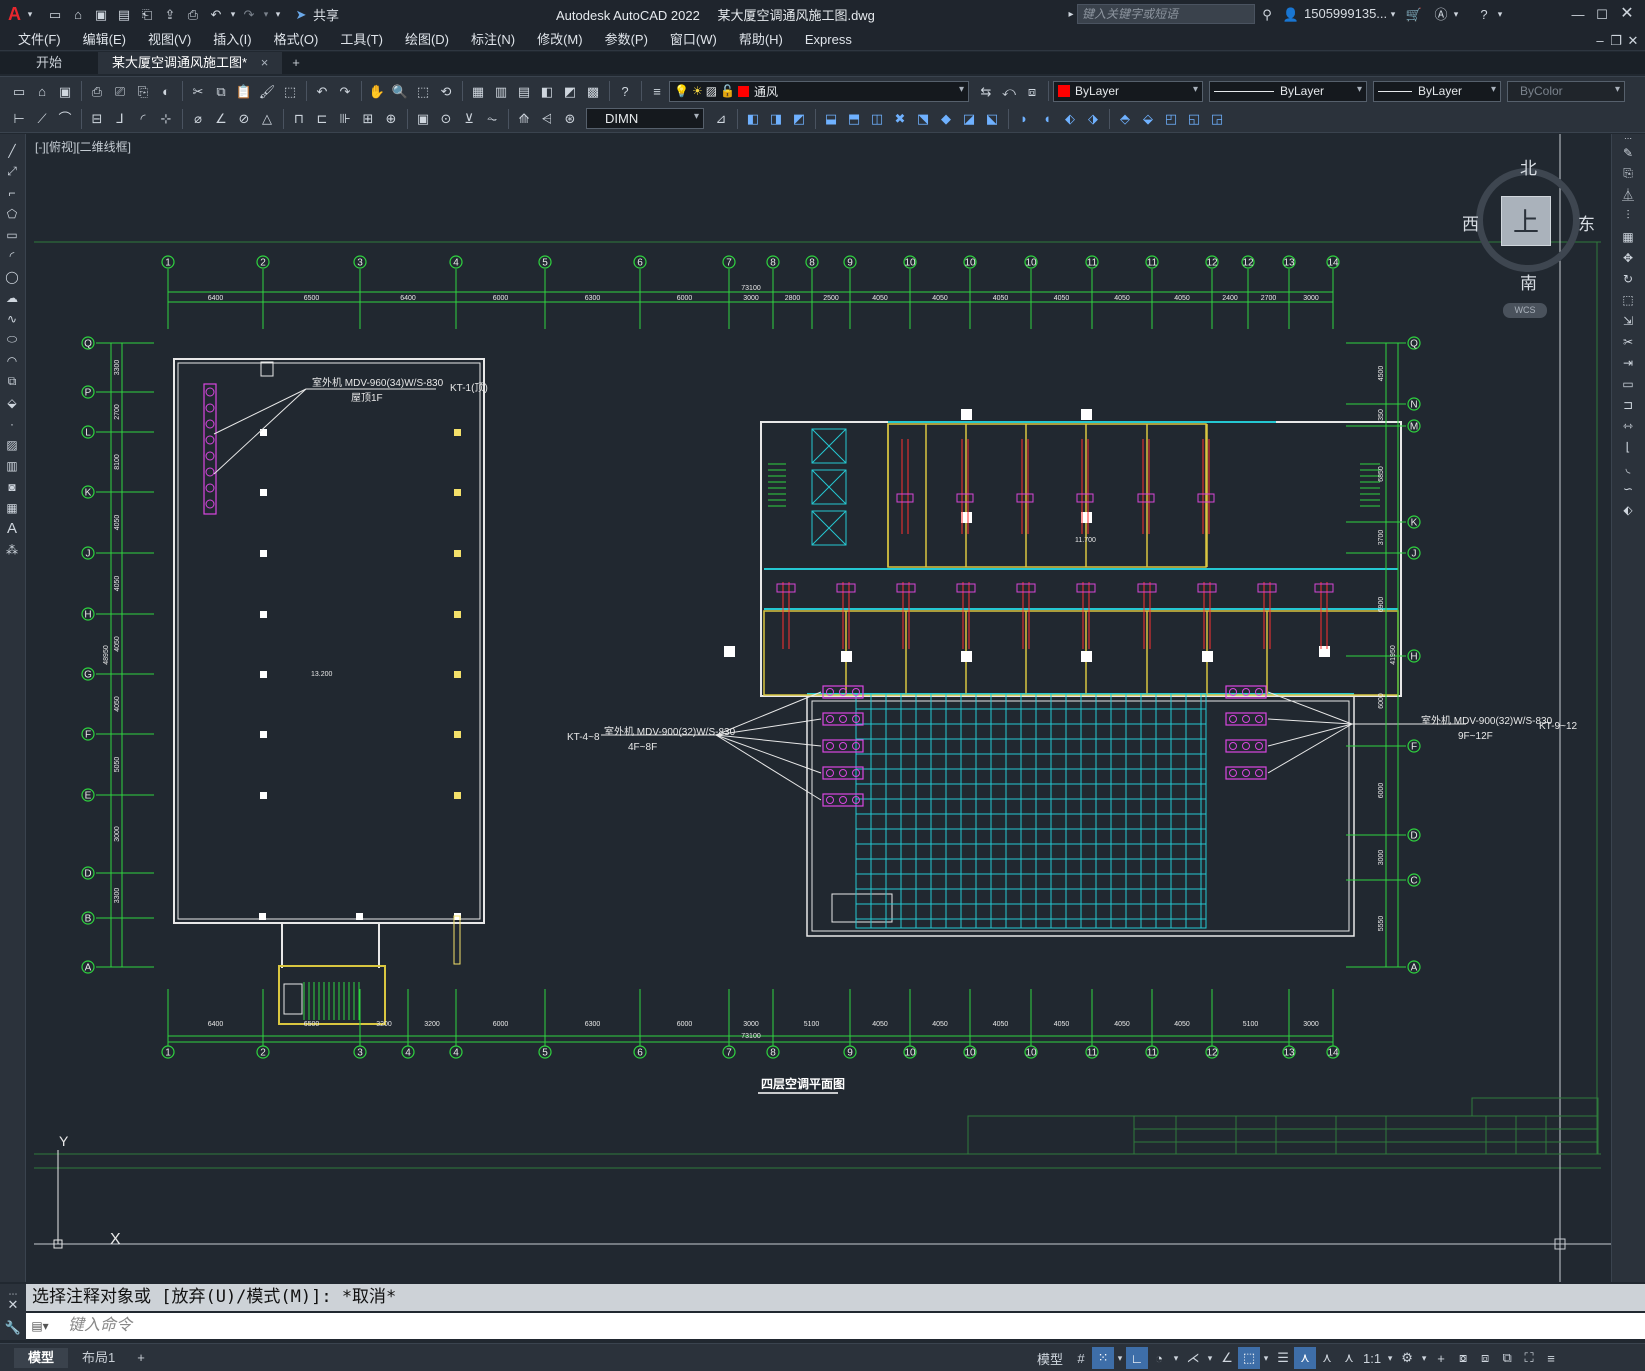  Describe the element at coordinates (923, 119) in the screenshot. I see `array-icon: ⬔` at that location.